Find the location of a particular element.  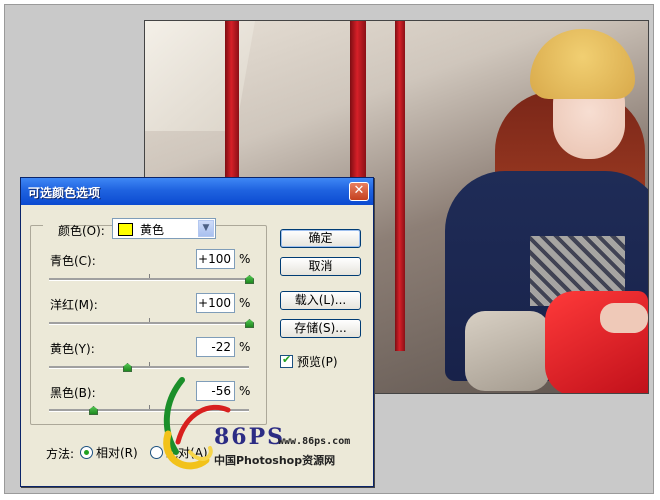

cyan-percent: % is located at coordinates (245, 259).